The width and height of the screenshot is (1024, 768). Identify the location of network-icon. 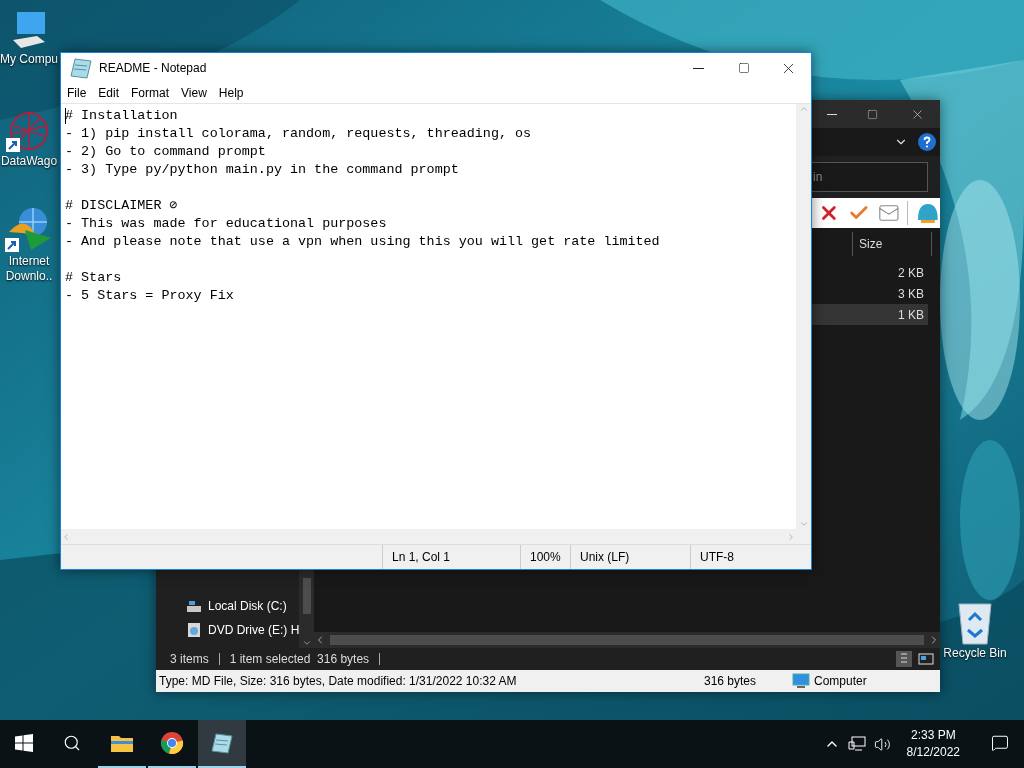
(856, 744).